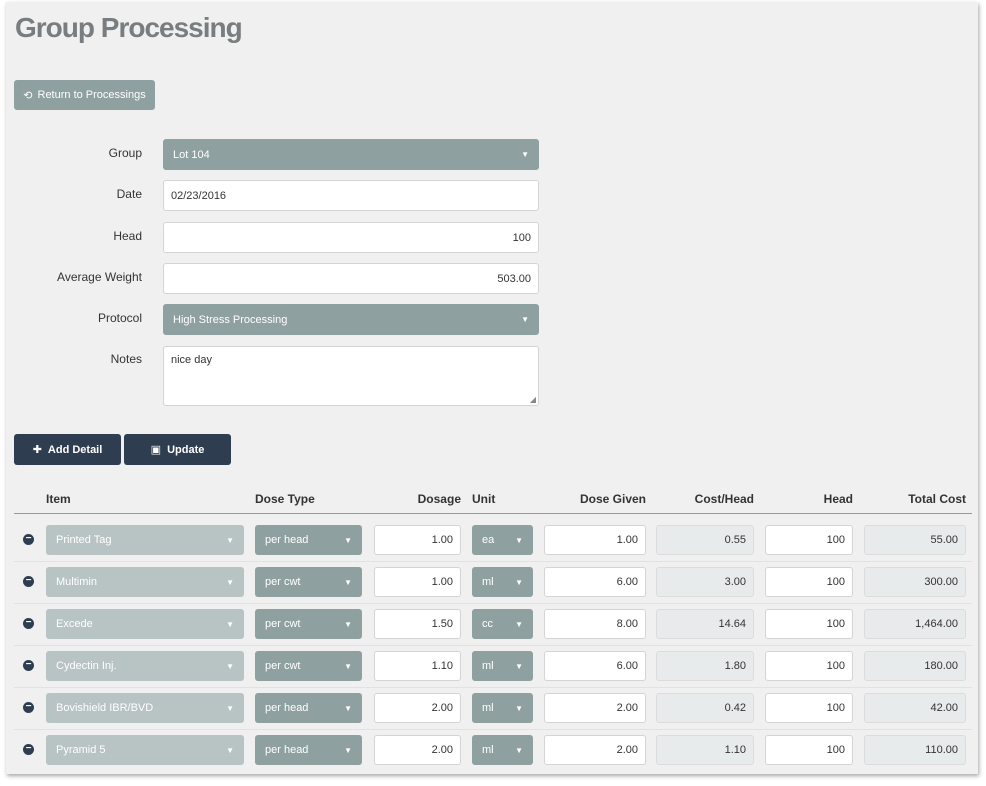  Describe the element at coordinates (145, 708) in the screenshot. I see `item-select: Bovishield IBR/BVD ▼` at that location.